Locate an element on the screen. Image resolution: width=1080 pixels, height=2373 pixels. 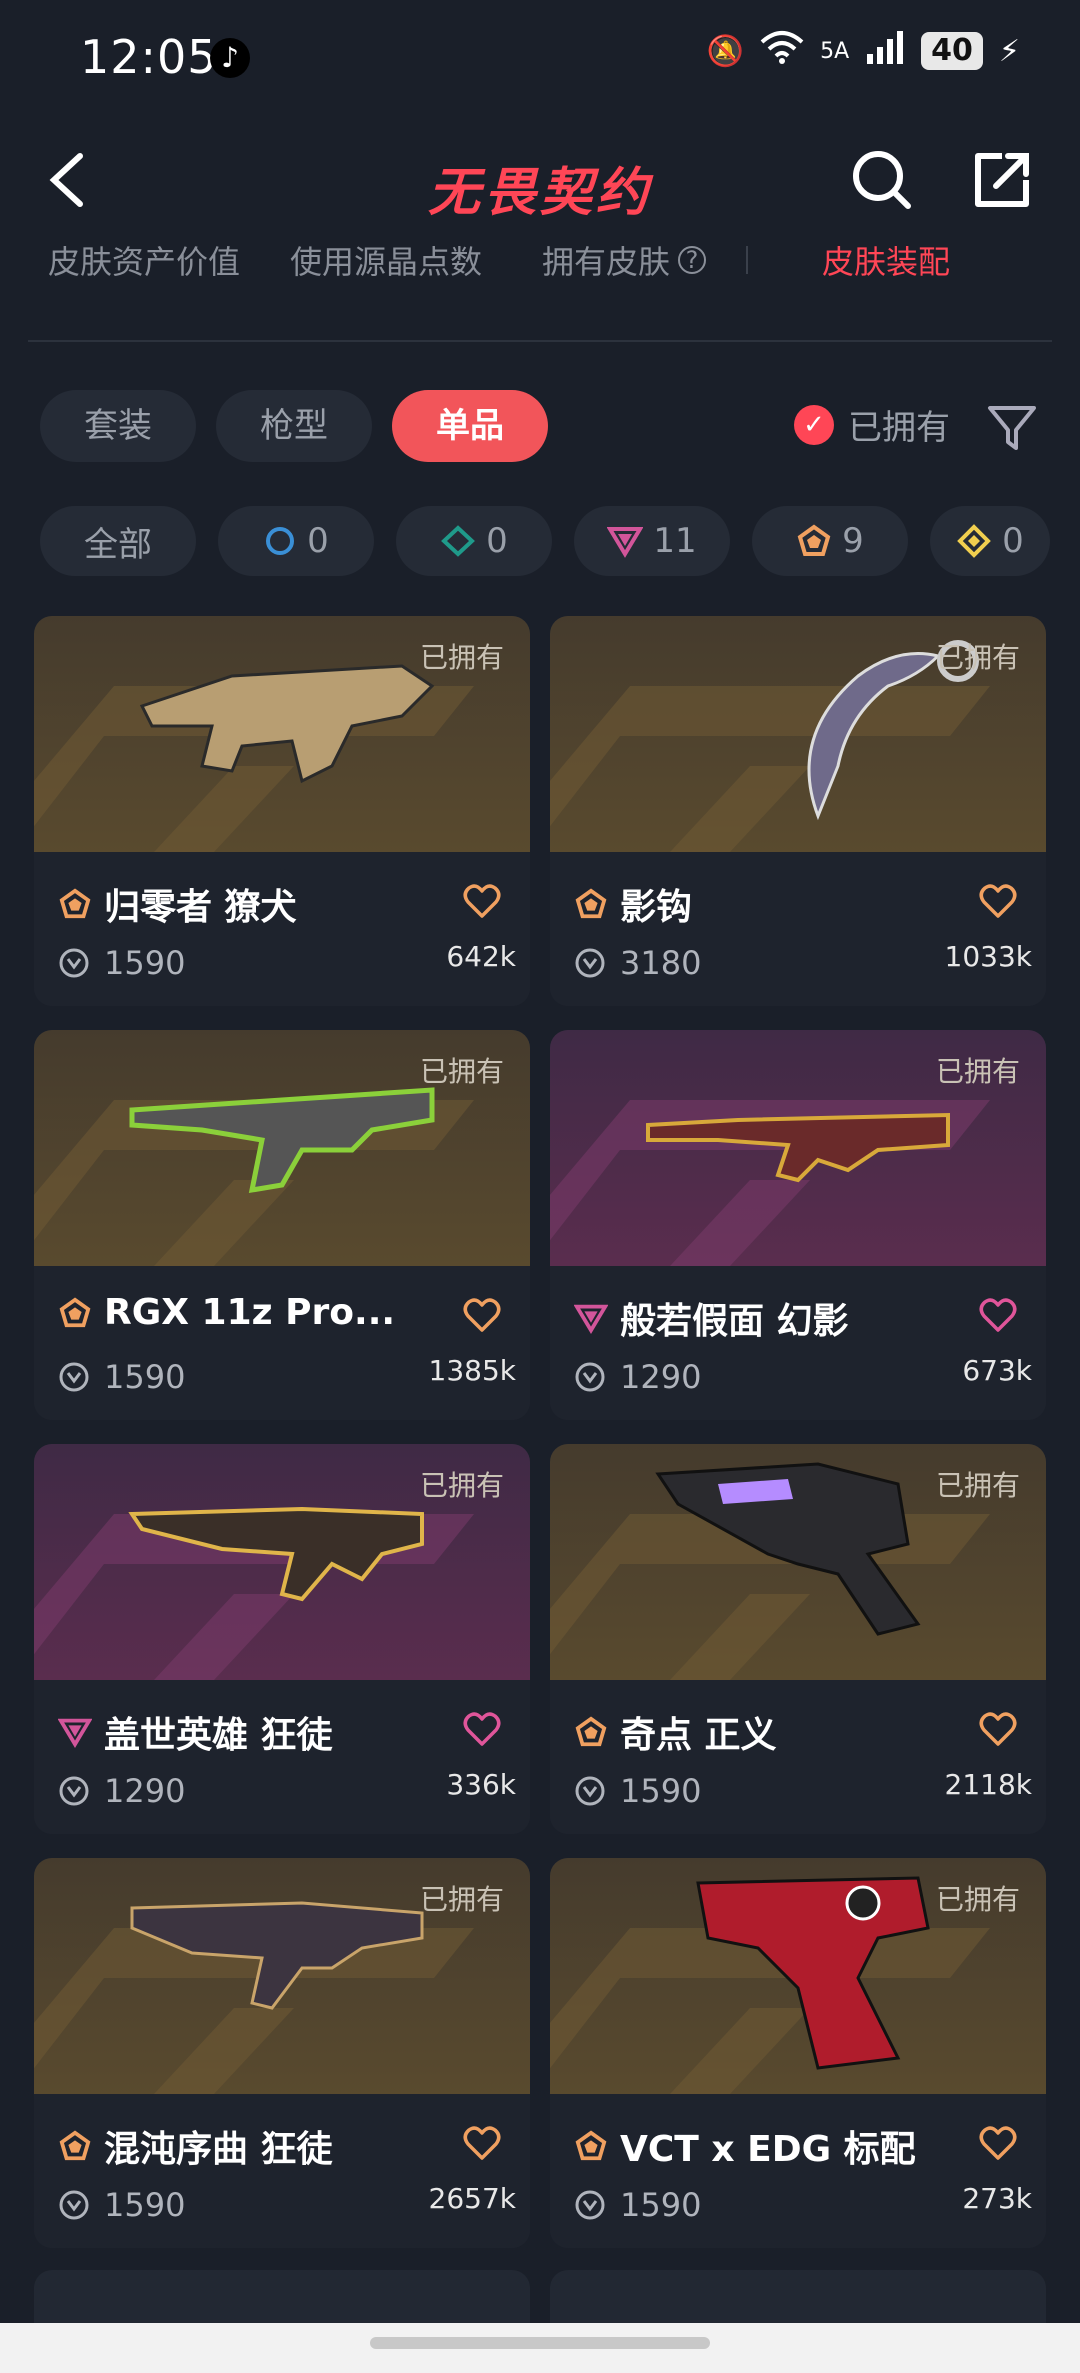
skin-name-row: 盖世英雄 狂徒 is located at coordinates (195, 1732).